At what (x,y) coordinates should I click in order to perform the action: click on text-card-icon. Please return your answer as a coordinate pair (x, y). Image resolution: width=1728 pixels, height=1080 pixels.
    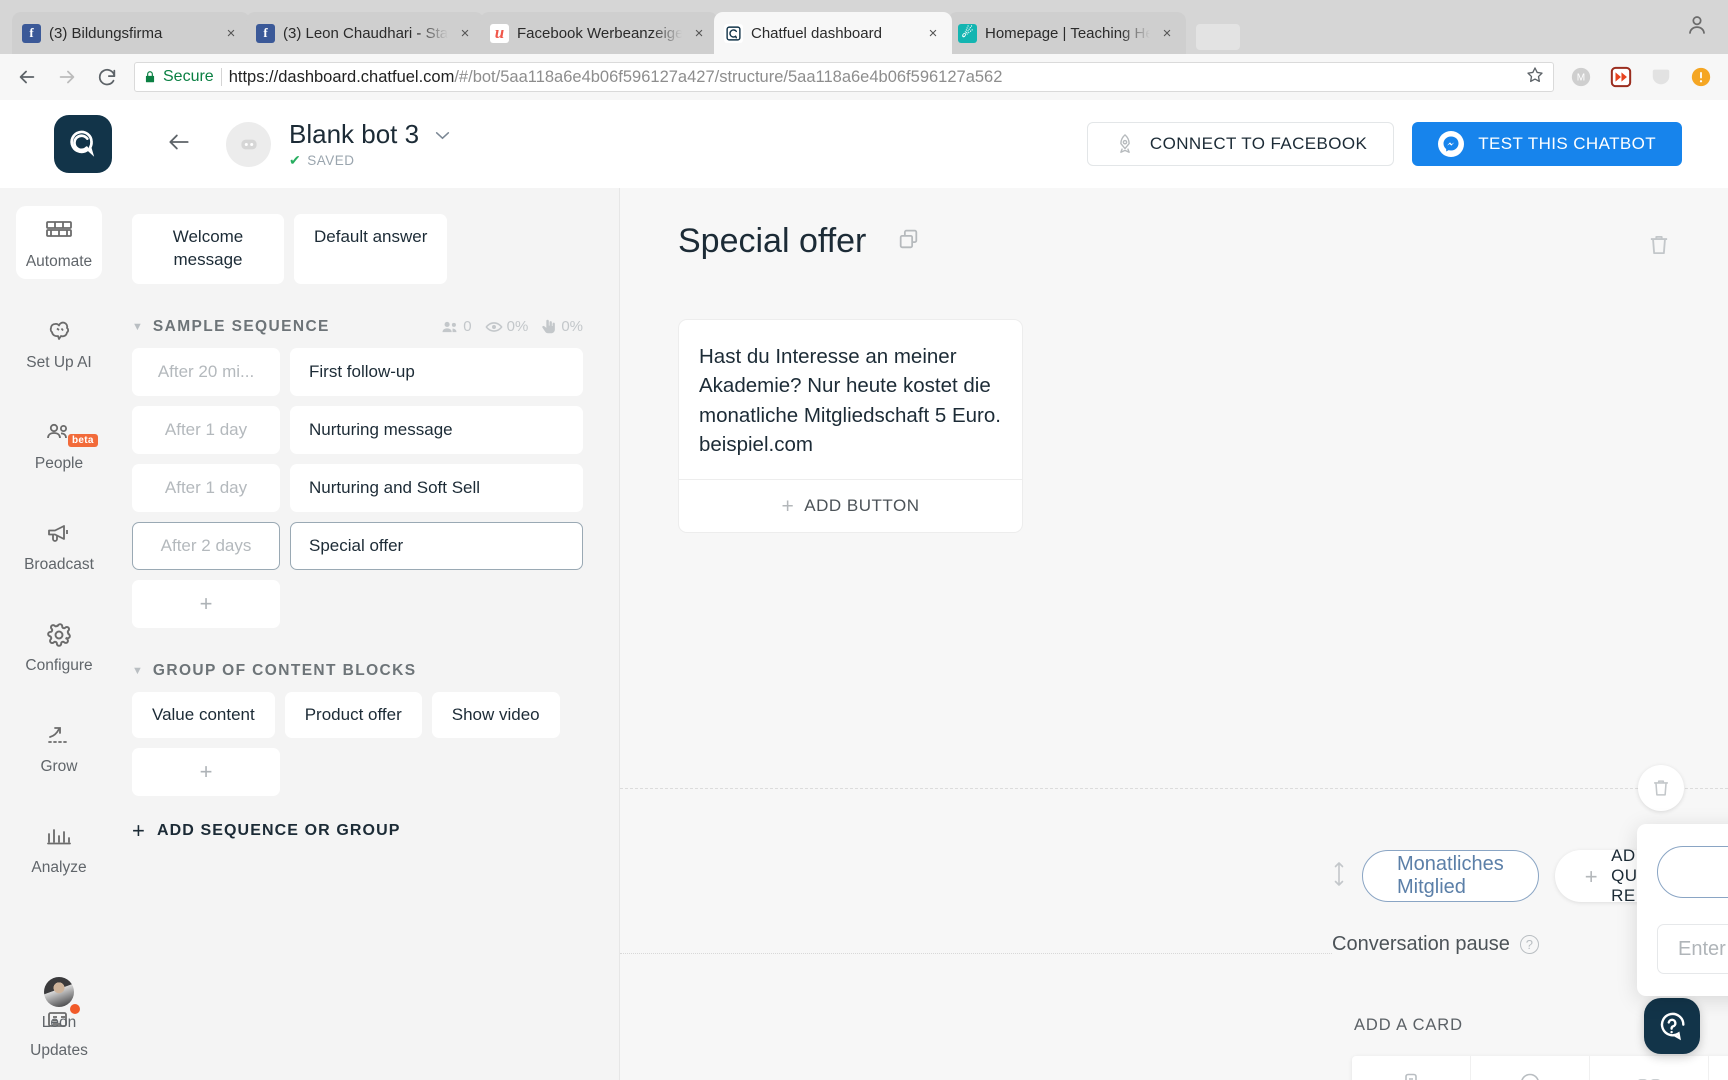
    Looking at the image, I should click on (1411, 1076).